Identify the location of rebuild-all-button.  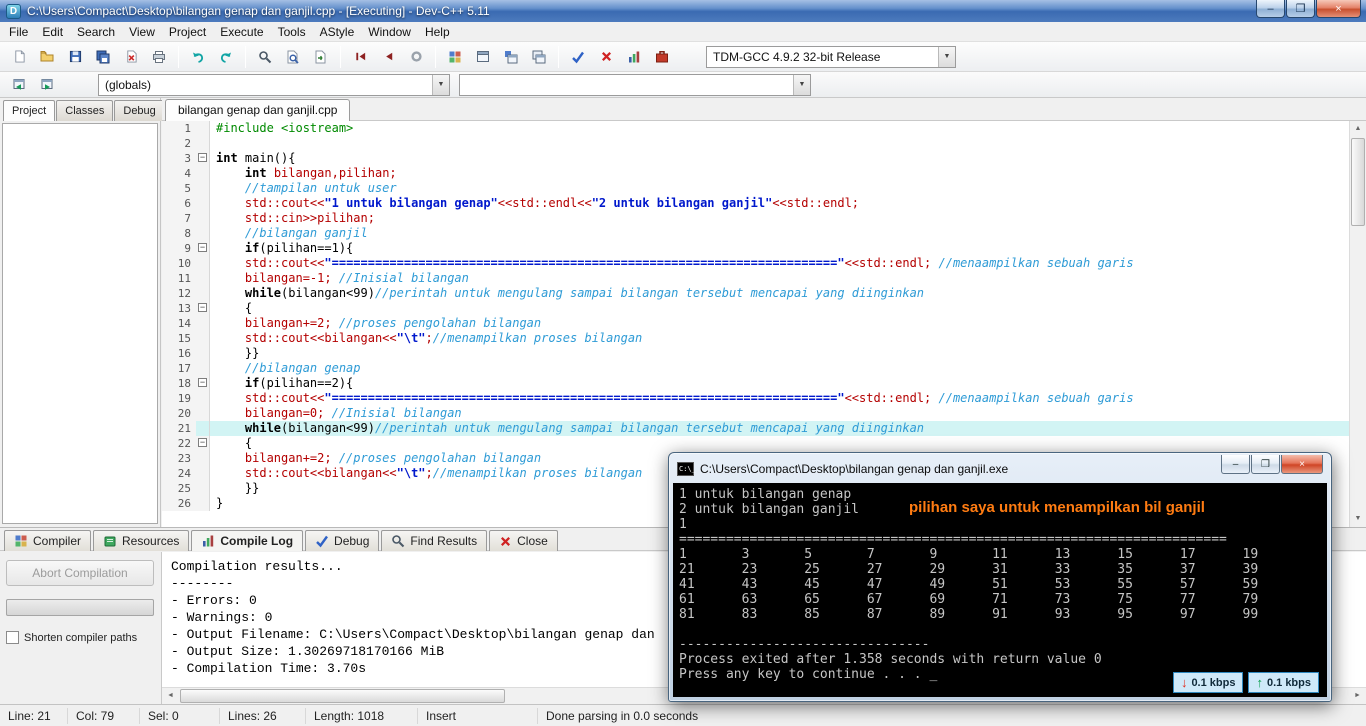
(539, 56).